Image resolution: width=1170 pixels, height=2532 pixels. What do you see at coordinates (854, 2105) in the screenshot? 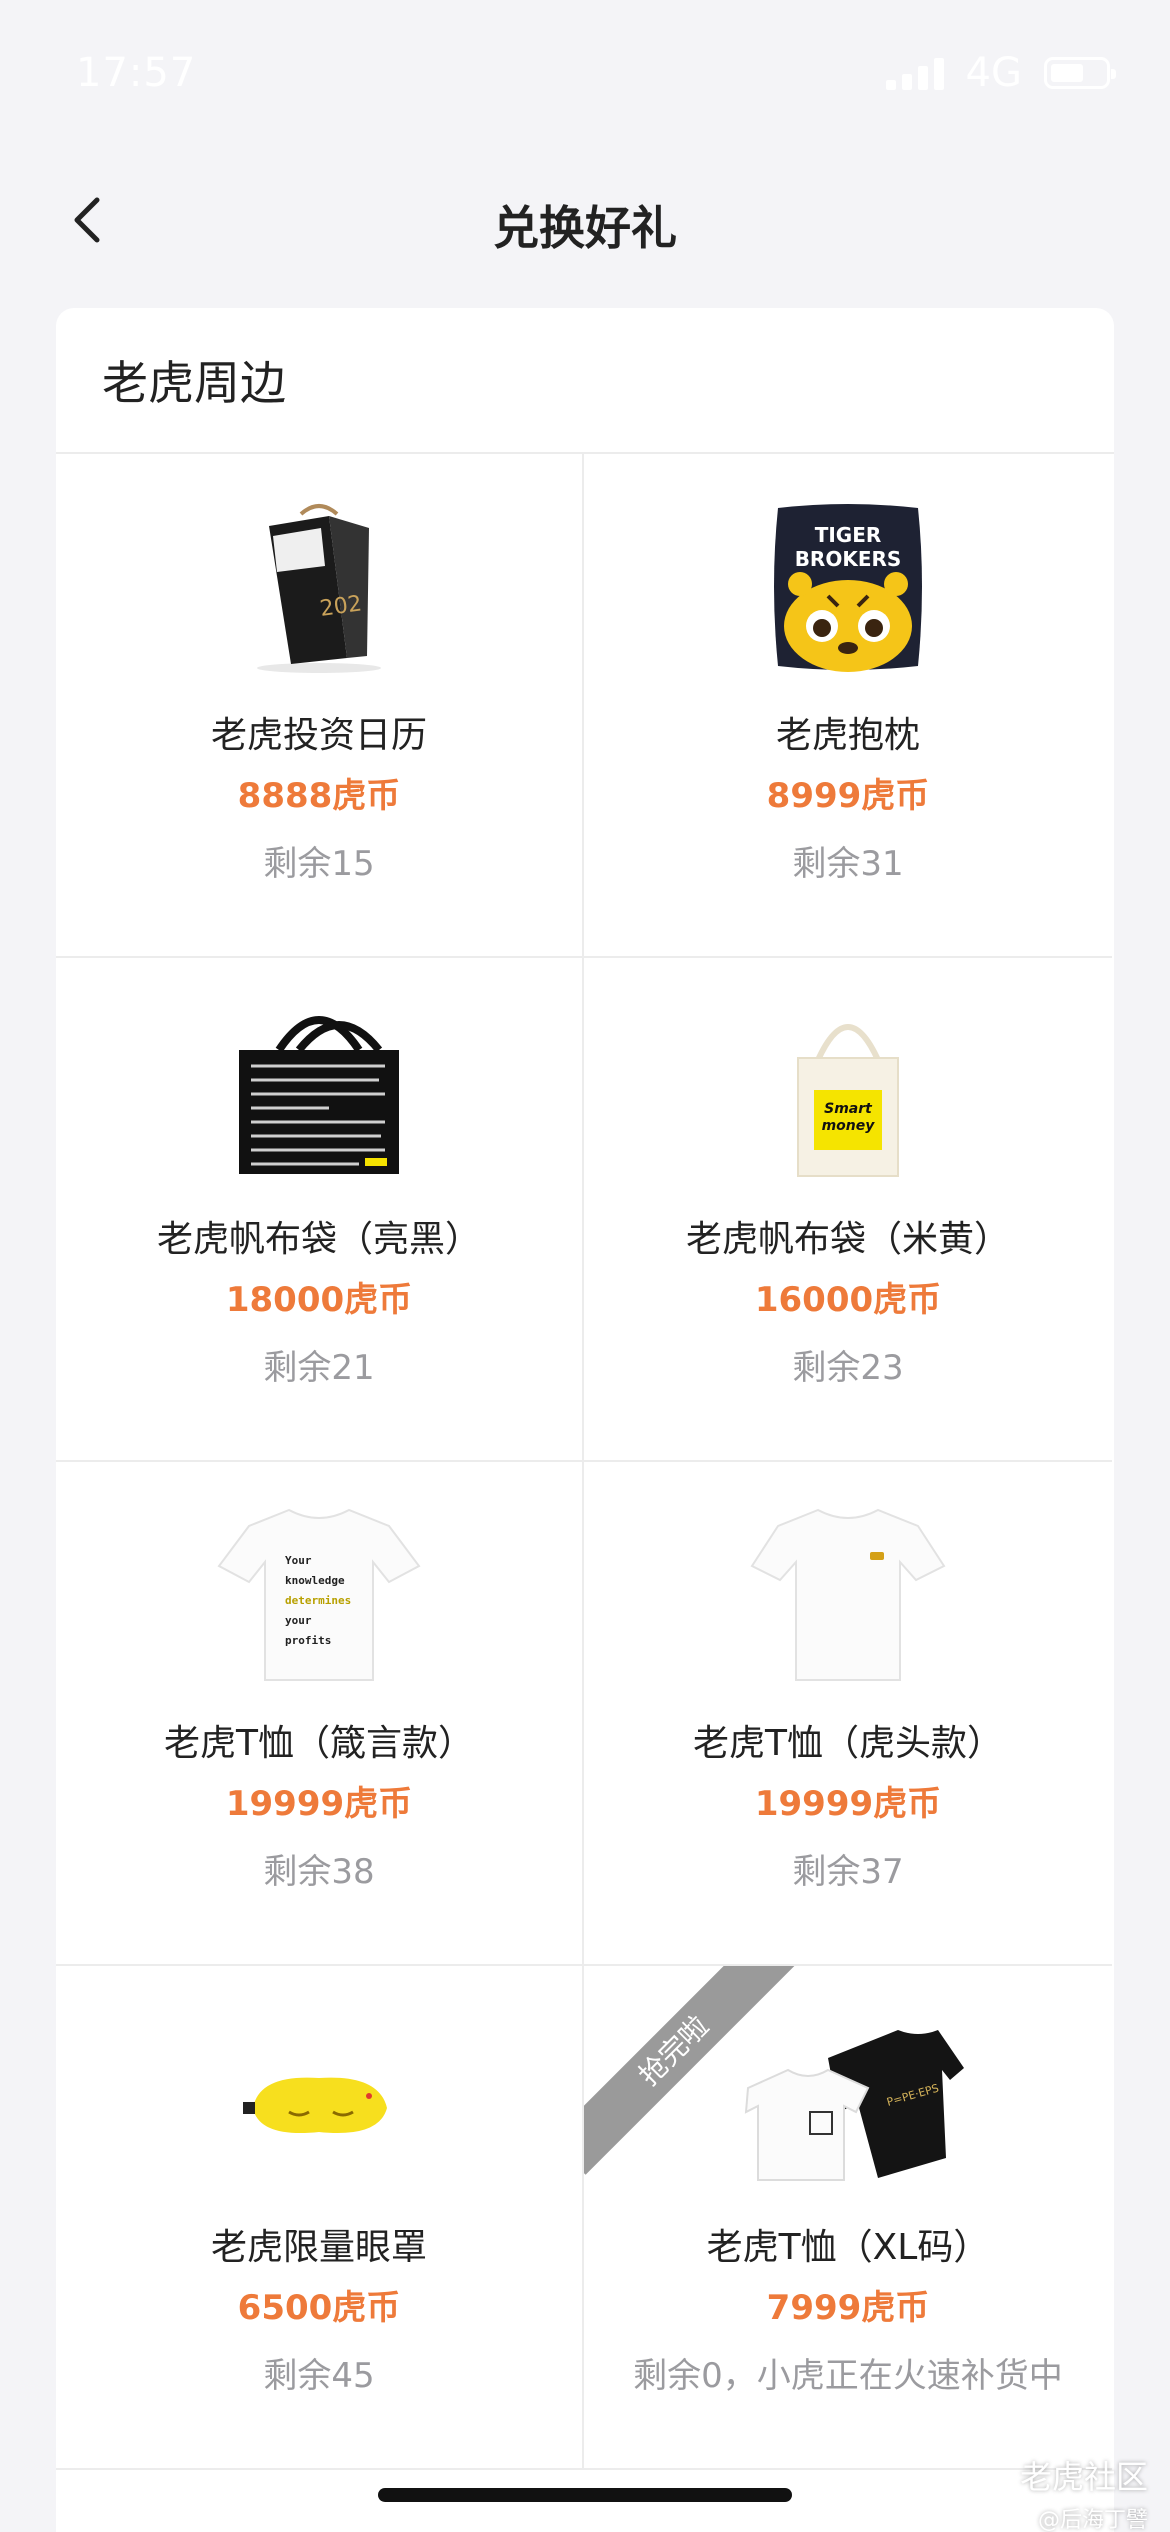
I see `tshirt-pair-icon: P=PE·EPS` at bounding box center [854, 2105].